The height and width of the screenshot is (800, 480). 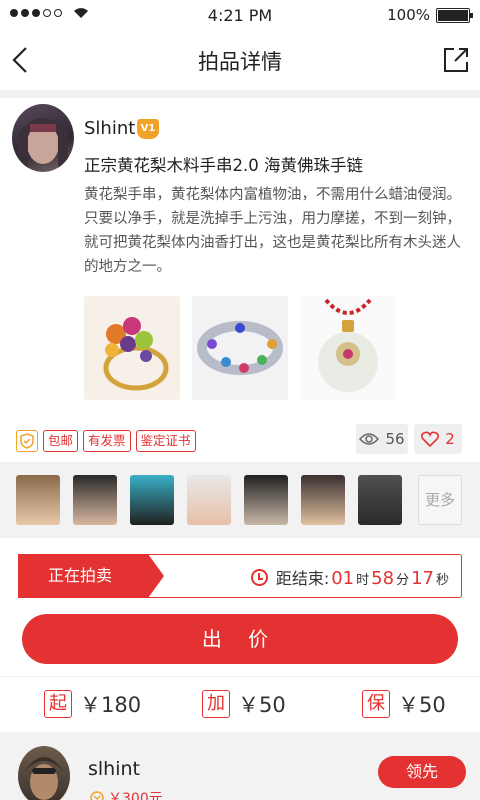 I want to click on bidder-name: slhint, so click(x=114, y=769).